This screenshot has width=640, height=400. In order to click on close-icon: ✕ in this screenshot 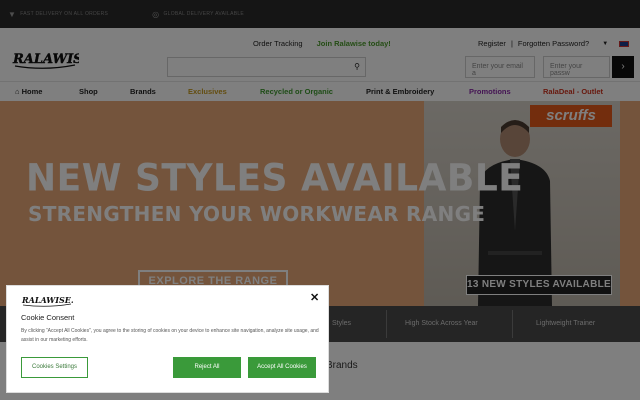, I will do `click(314, 297)`.